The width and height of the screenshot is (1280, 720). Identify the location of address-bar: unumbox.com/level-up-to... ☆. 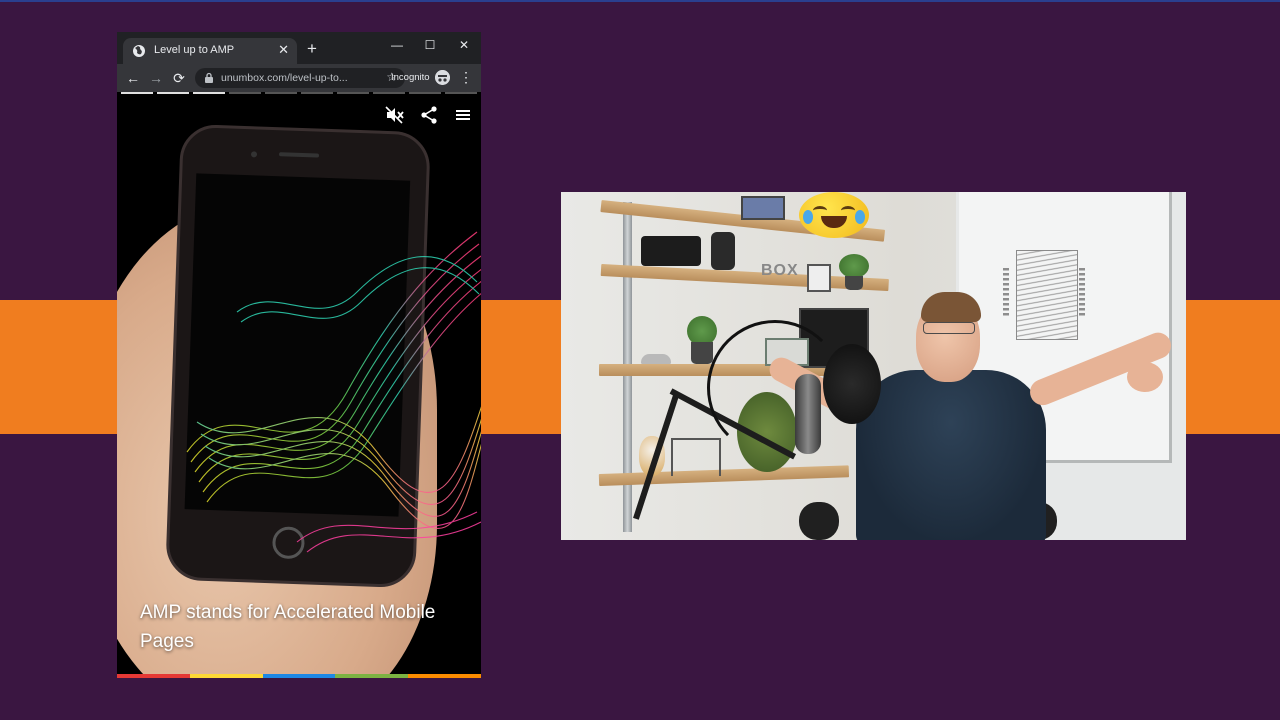
(300, 78).